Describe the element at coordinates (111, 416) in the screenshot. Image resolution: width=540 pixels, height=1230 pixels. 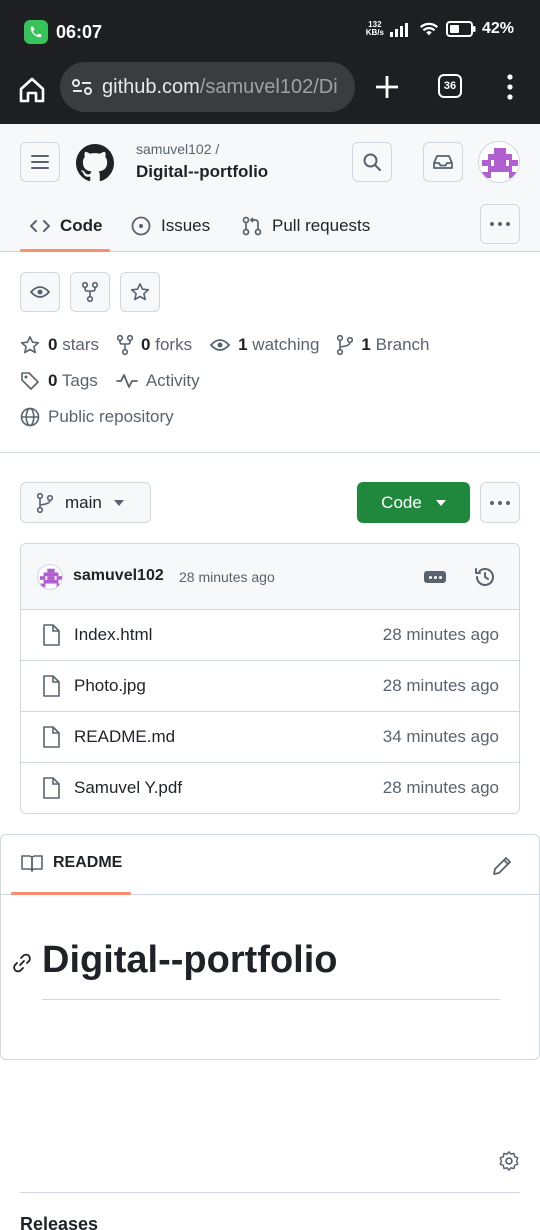
I see `visibility-label: Public repository` at that location.